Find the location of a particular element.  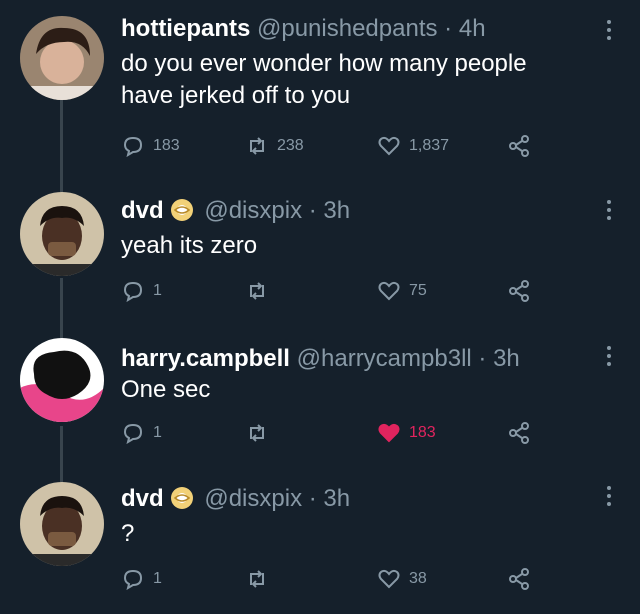

like-count: 183 is located at coordinates (422, 432).